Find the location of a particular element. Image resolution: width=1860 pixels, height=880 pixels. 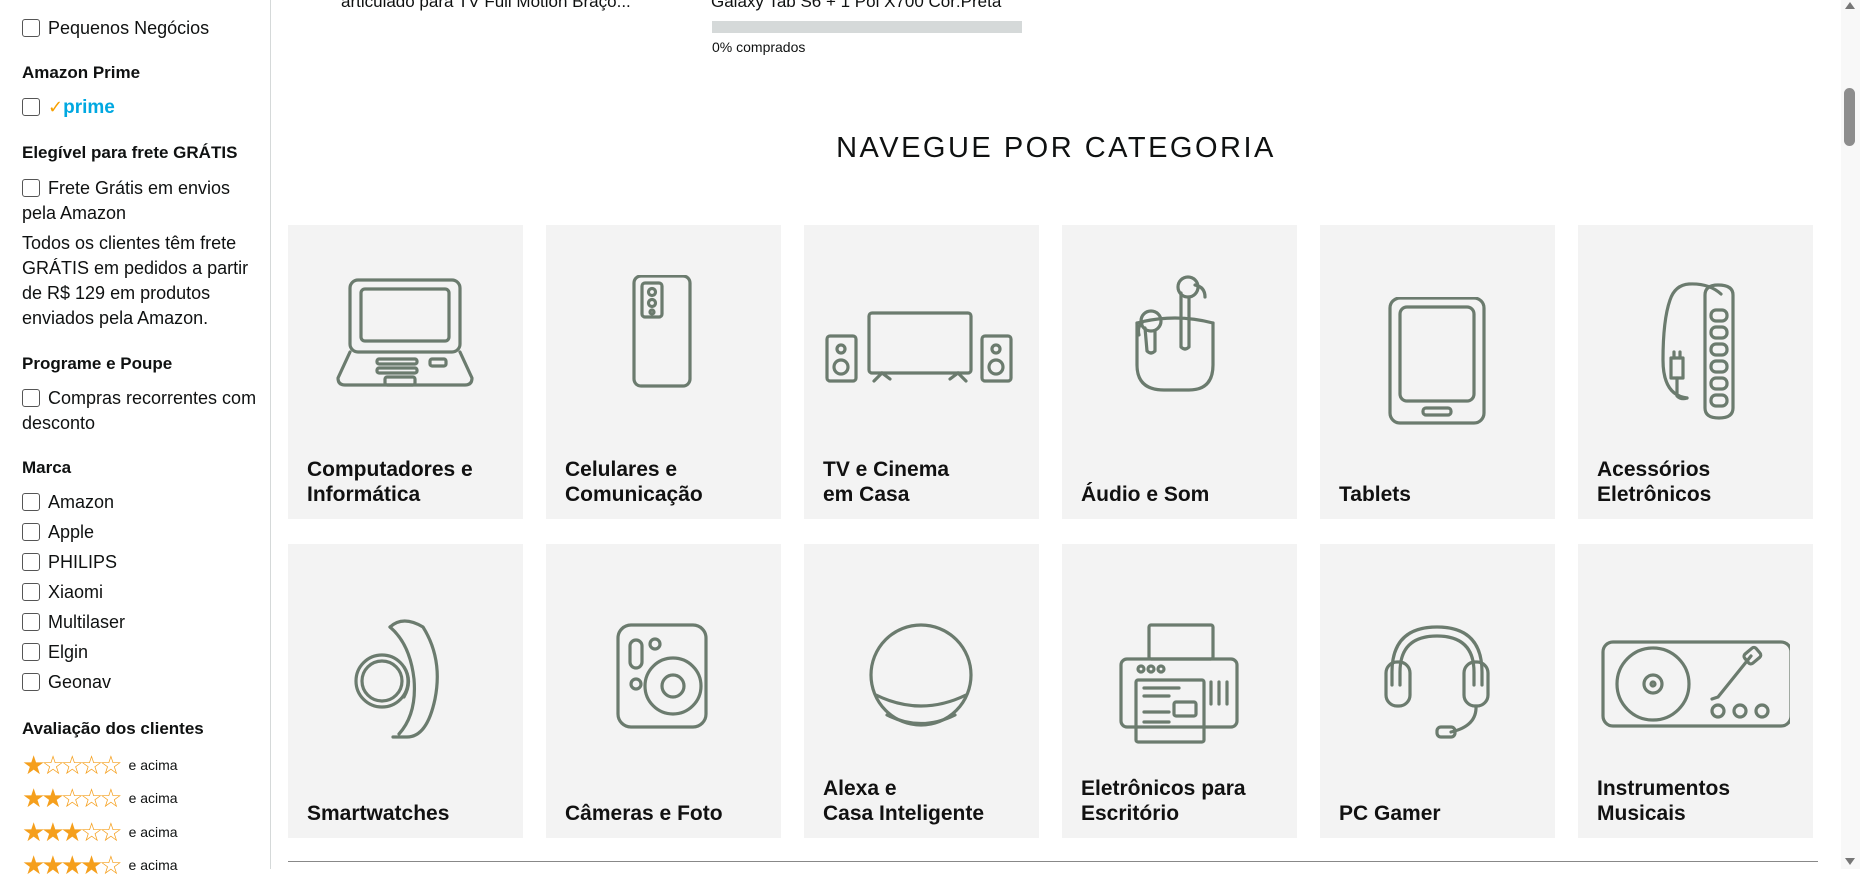

rating-filter-1: ★☆☆☆☆ e acima is located at coordinates (100, 765).